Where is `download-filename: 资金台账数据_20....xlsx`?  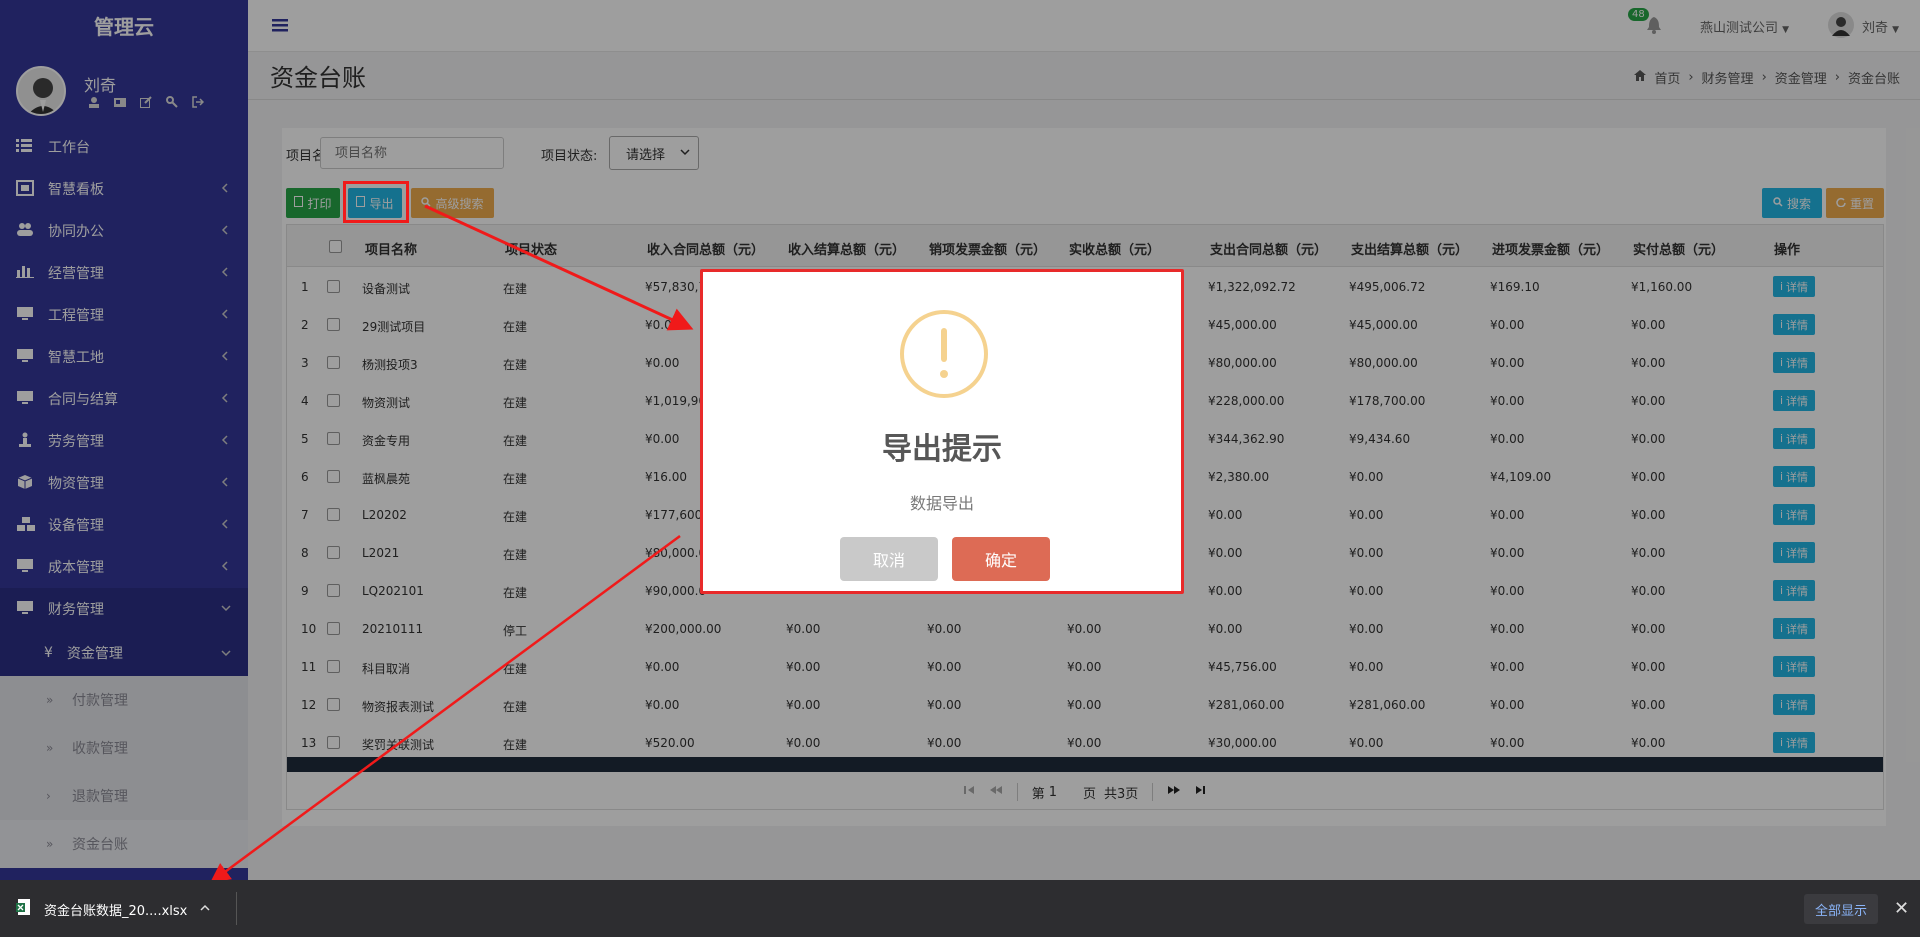
download-filename: 资金台账数据_20....xlsx is located at coordinates (116, 911).